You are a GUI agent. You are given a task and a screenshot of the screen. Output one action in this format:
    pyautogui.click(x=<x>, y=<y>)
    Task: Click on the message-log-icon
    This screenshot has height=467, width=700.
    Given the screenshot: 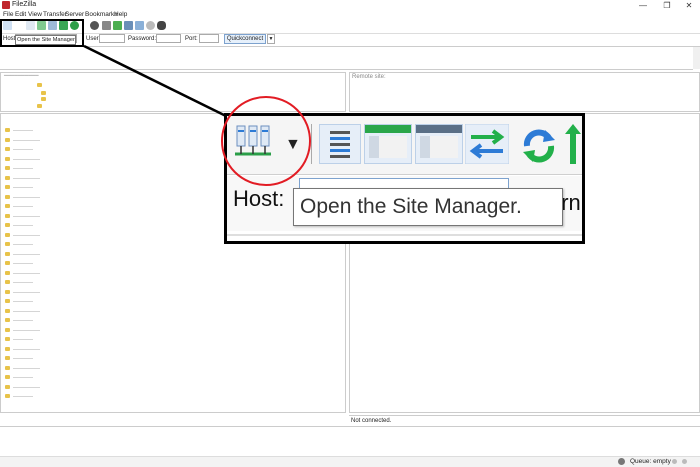 What is the action you would take?
    pyautogui.click(x=340, y=144)
    